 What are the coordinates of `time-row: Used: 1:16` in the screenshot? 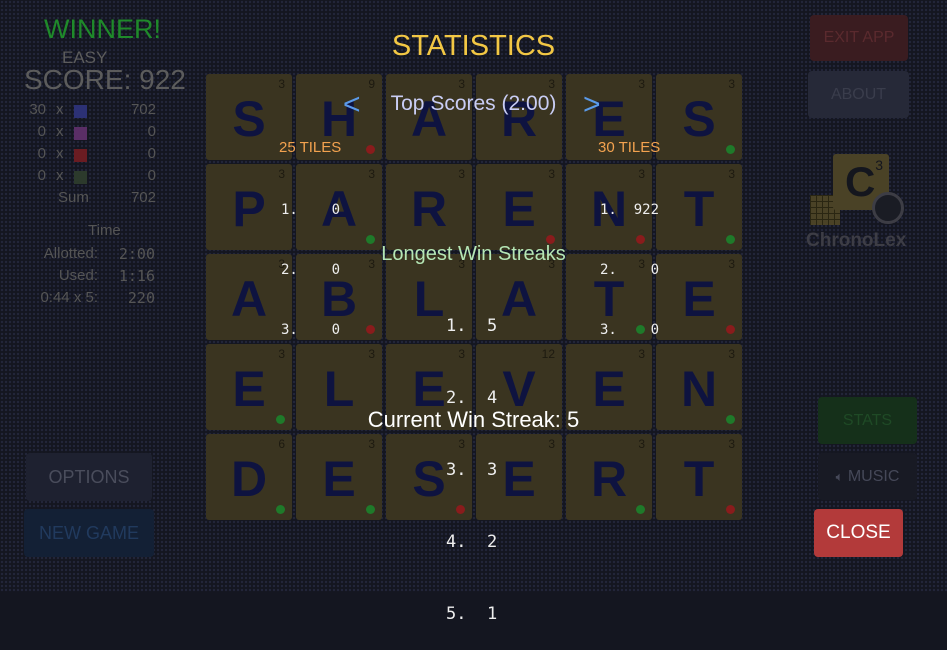 It's located at (106, 276).